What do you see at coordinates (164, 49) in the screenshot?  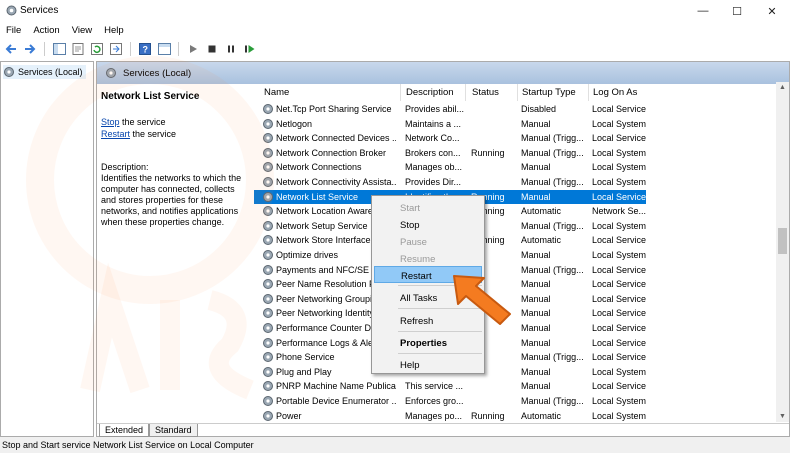 I see `show-action-pane-icon` at bounding box center [164, 49].